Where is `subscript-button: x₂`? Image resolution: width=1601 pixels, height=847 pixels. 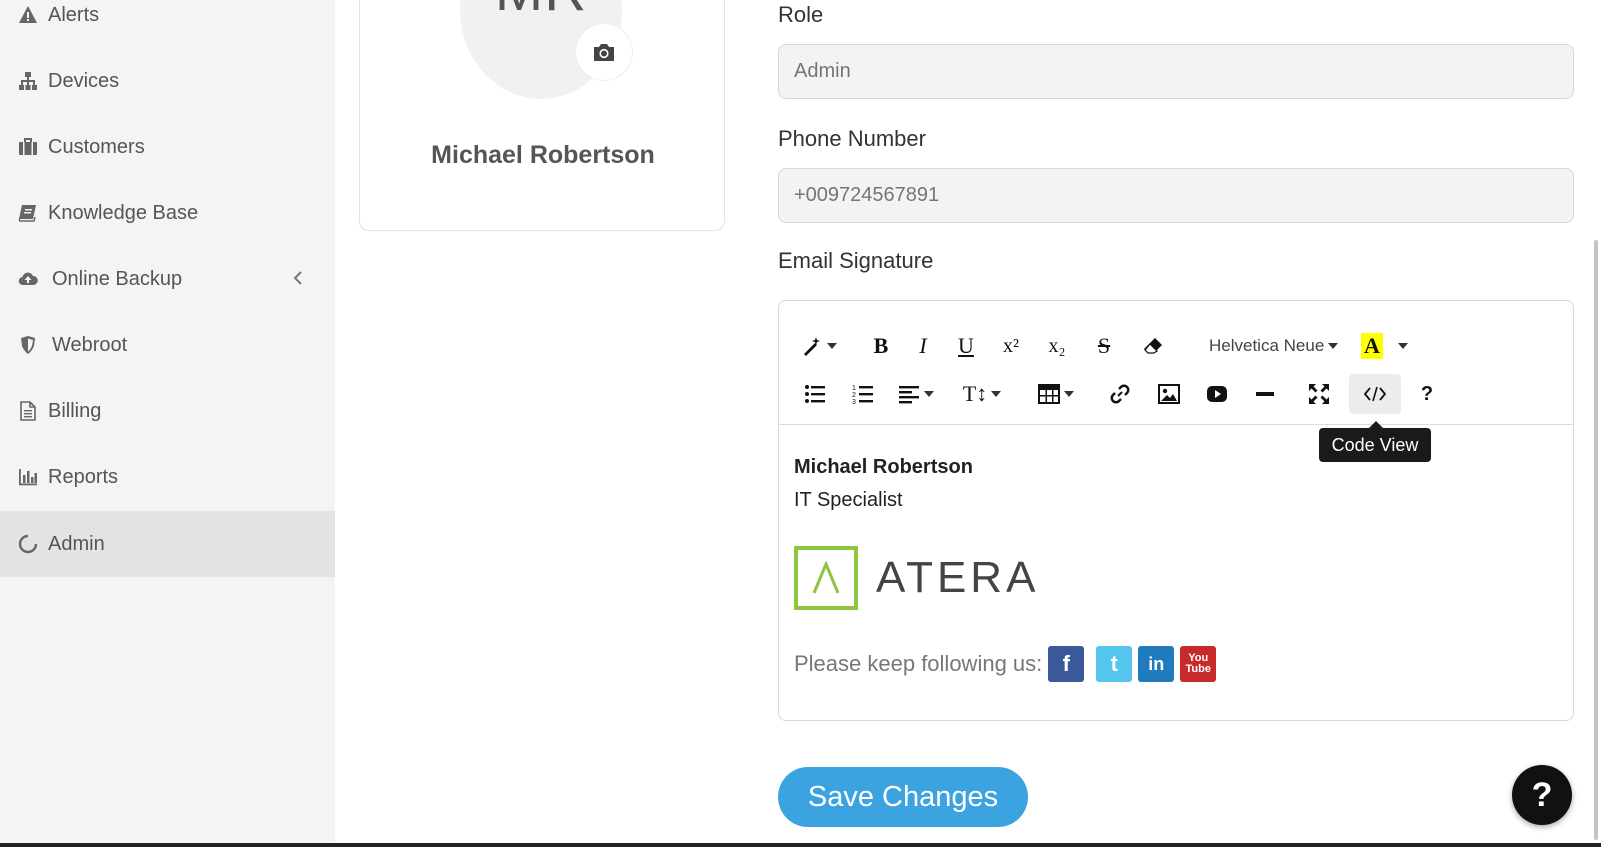 subscript-button: x₂ is located at coordinates (1057, 346).